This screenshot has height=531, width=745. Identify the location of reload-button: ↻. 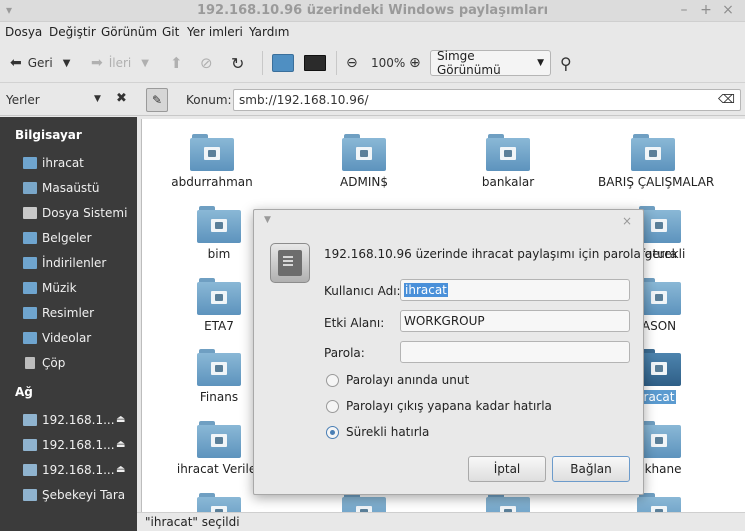
(237, 63).